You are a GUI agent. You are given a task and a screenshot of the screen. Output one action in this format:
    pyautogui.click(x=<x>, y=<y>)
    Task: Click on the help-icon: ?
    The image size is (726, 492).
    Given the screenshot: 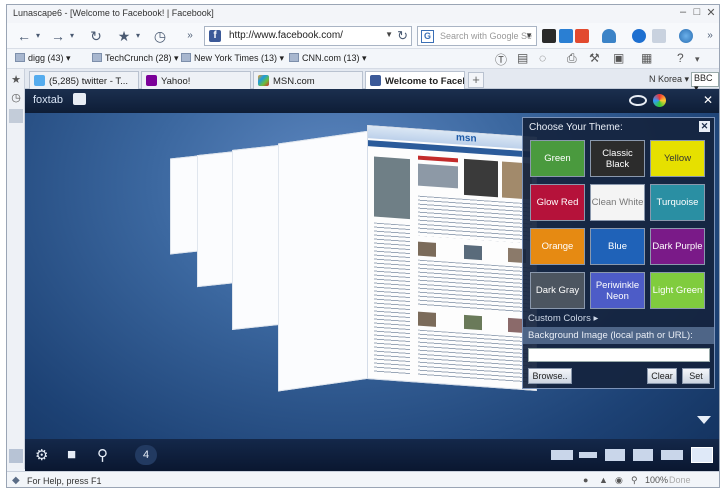 What is the action you would take?
    pyautogui.click(x=680, y=58)
    